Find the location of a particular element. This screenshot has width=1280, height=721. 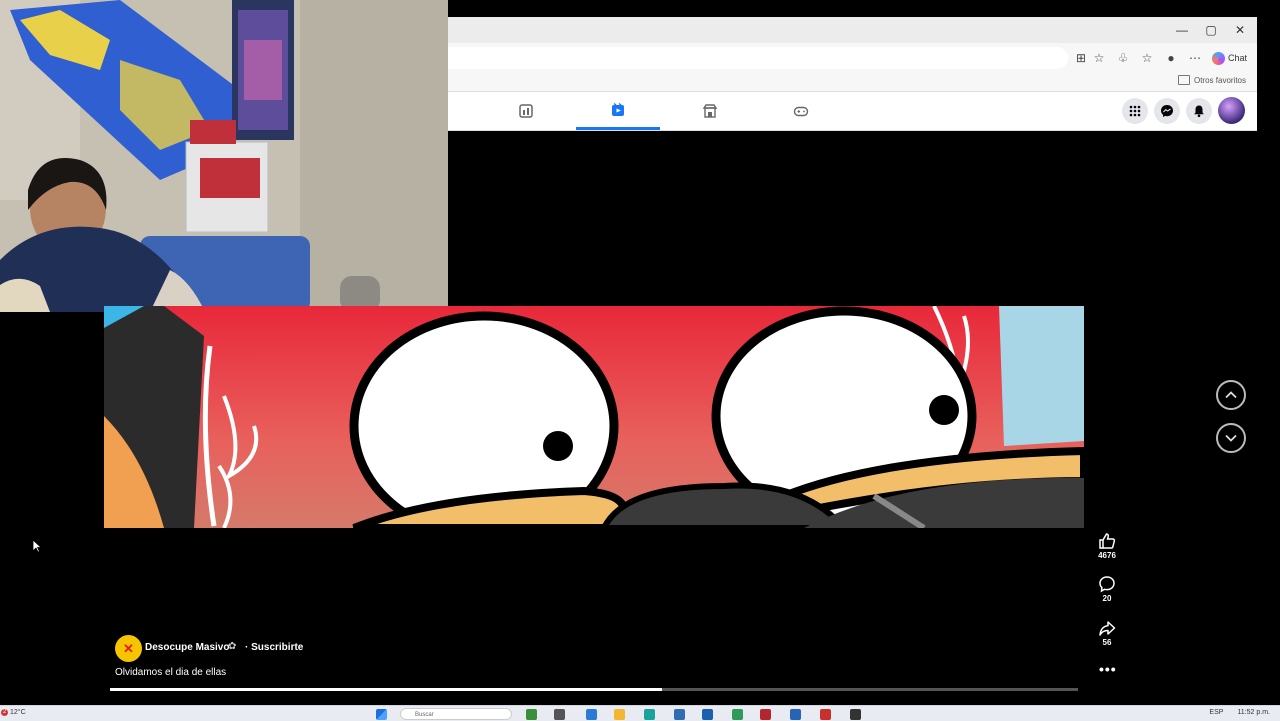

folder-icon is located at coordinates (1183, 80).